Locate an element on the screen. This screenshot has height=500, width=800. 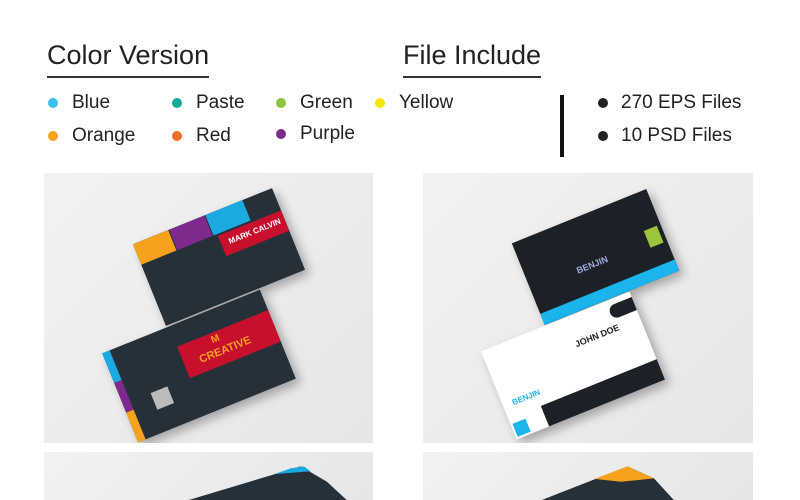
card-name: JOHN DOE is located at coordinates (597, 336).